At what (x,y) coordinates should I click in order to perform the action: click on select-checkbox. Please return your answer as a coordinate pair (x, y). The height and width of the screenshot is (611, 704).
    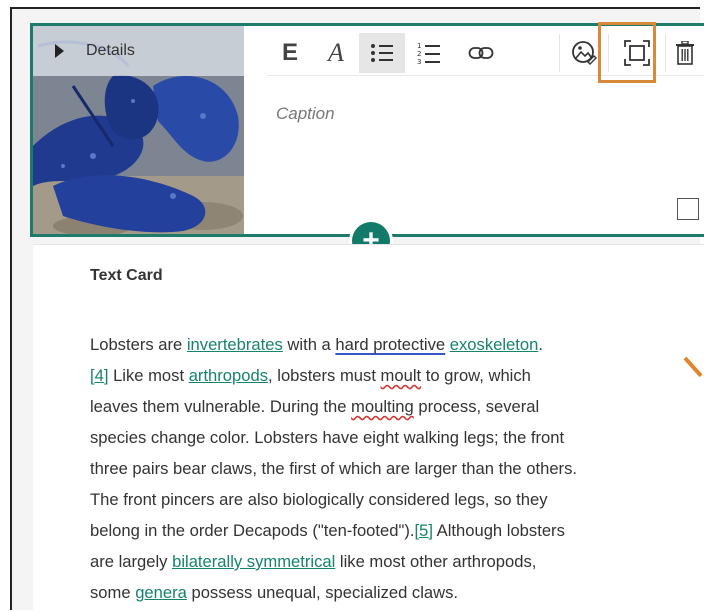
    Looking at the image, I should click on (688, 209).